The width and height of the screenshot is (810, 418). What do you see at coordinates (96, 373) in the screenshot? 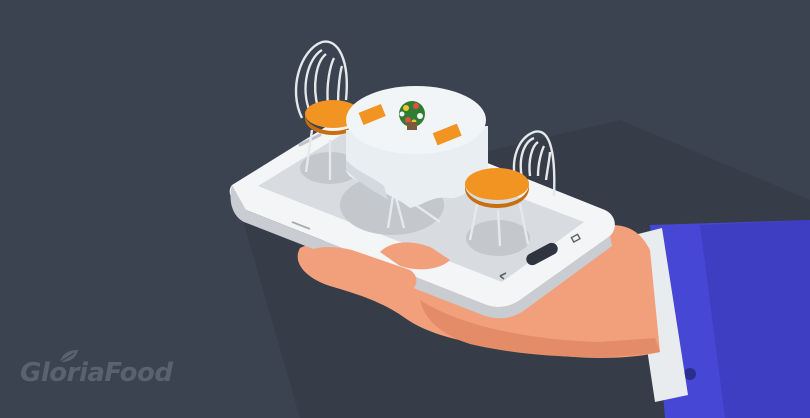
I see `brand-name: GloriaFood` at bounding box center [96, 373].